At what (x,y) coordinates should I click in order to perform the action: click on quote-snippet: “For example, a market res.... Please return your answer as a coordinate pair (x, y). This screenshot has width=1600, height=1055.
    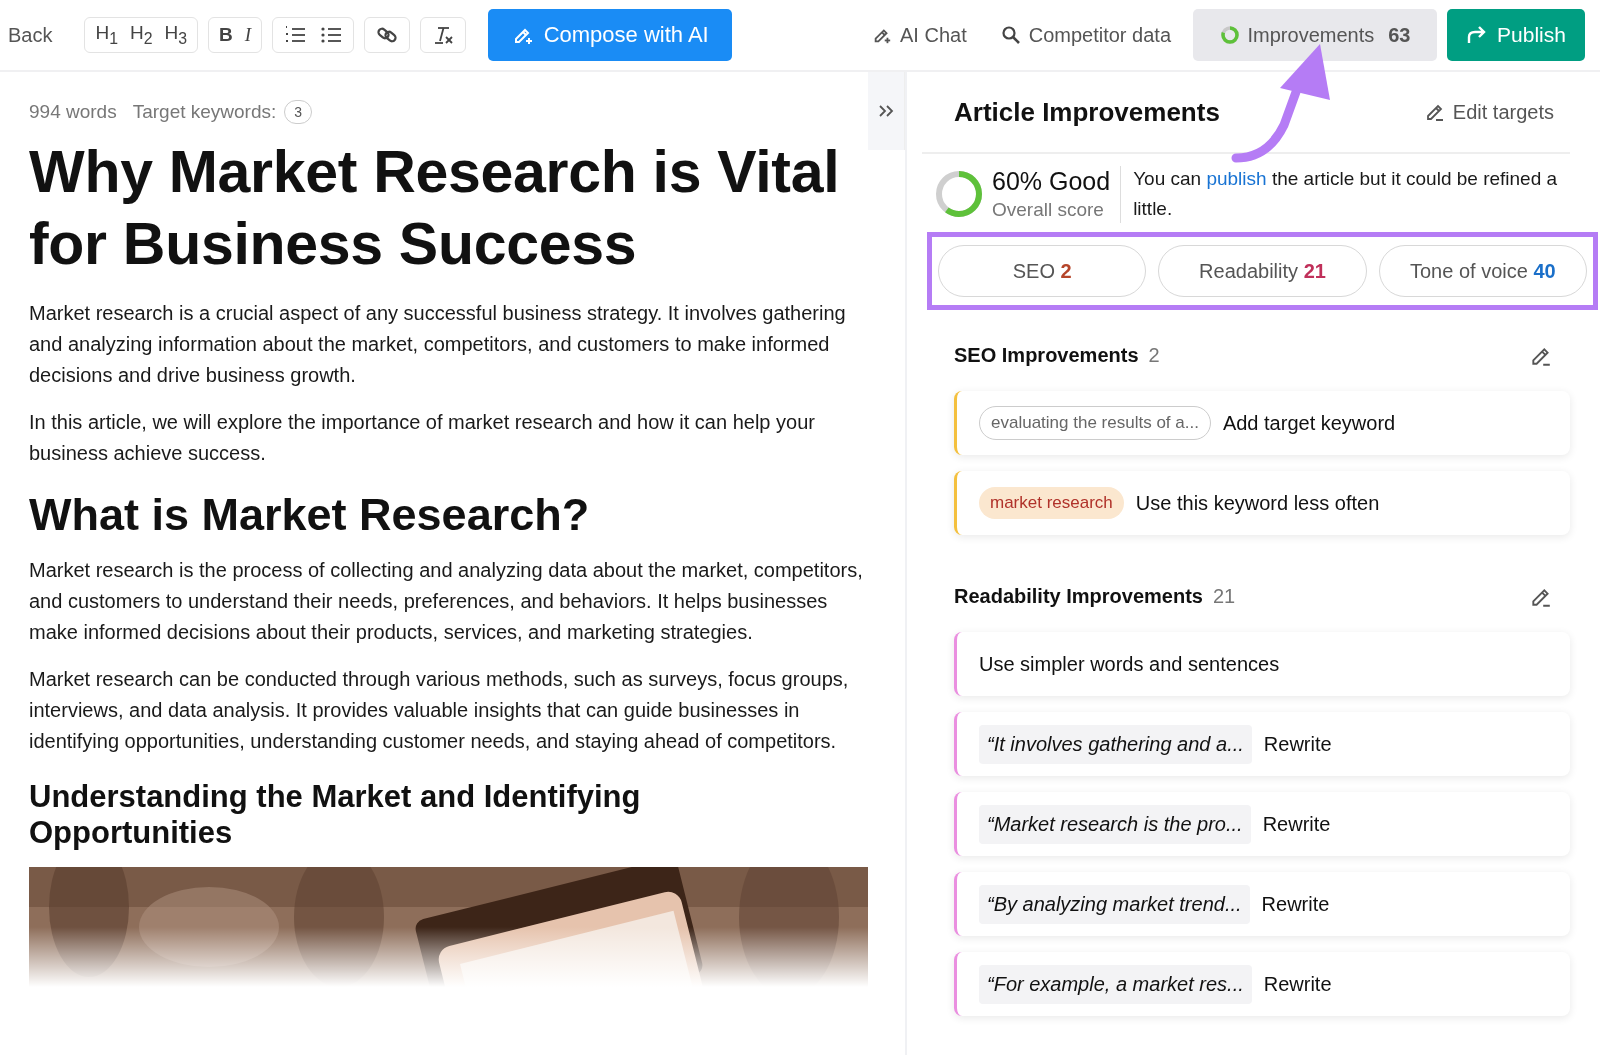
    Looking at the image, I should click on (1115, 984).